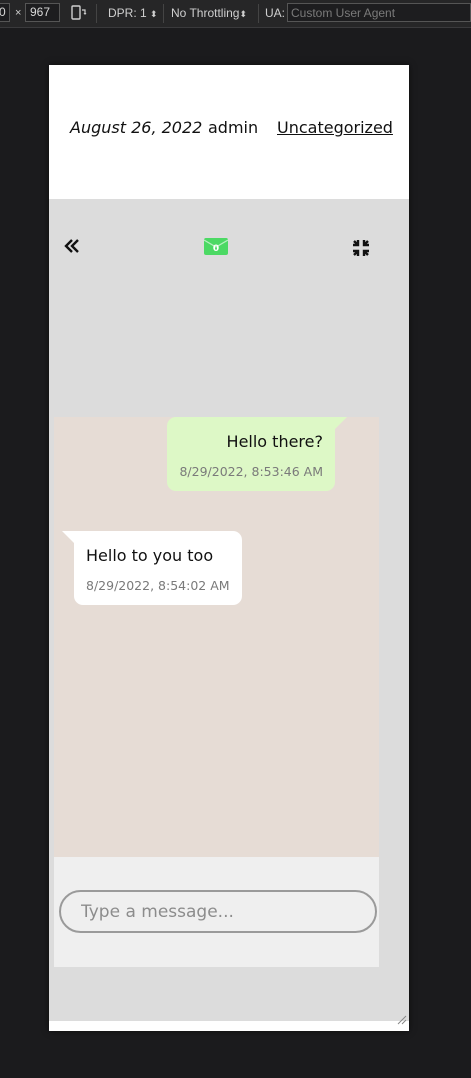  I want to click on message-outgoing: Hello there? 8/29/2022, 8:53:46 AM, so click(257, 454).